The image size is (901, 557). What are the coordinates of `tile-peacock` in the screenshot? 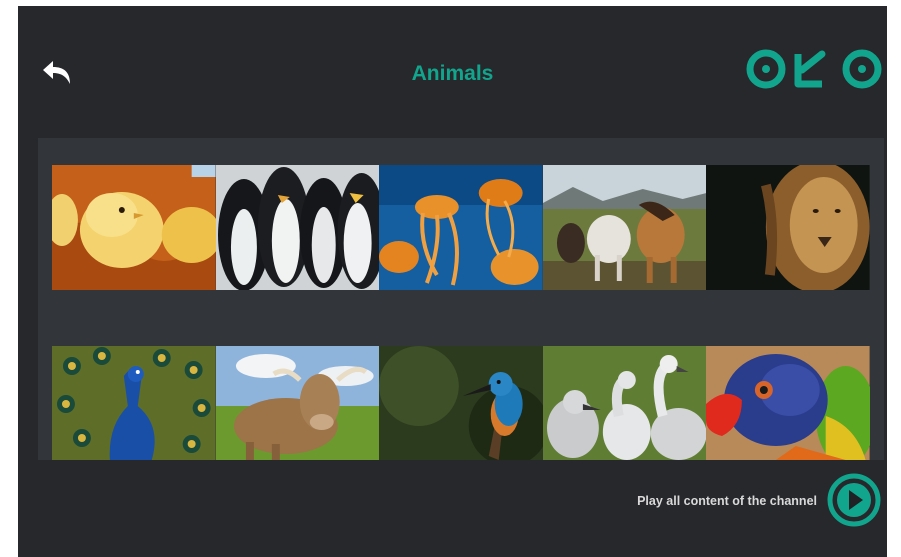 It's located at (134, 403).